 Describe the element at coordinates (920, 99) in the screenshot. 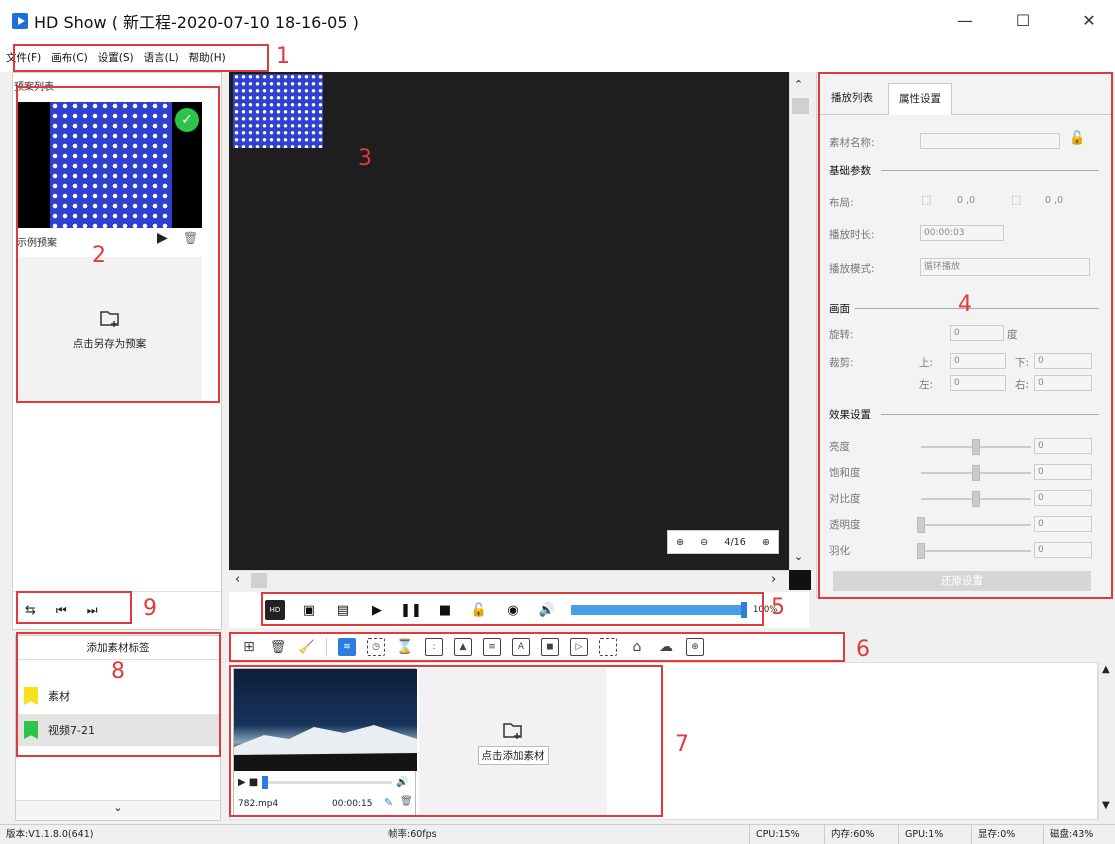

I see `tab-properties: 属性设置` at that location.